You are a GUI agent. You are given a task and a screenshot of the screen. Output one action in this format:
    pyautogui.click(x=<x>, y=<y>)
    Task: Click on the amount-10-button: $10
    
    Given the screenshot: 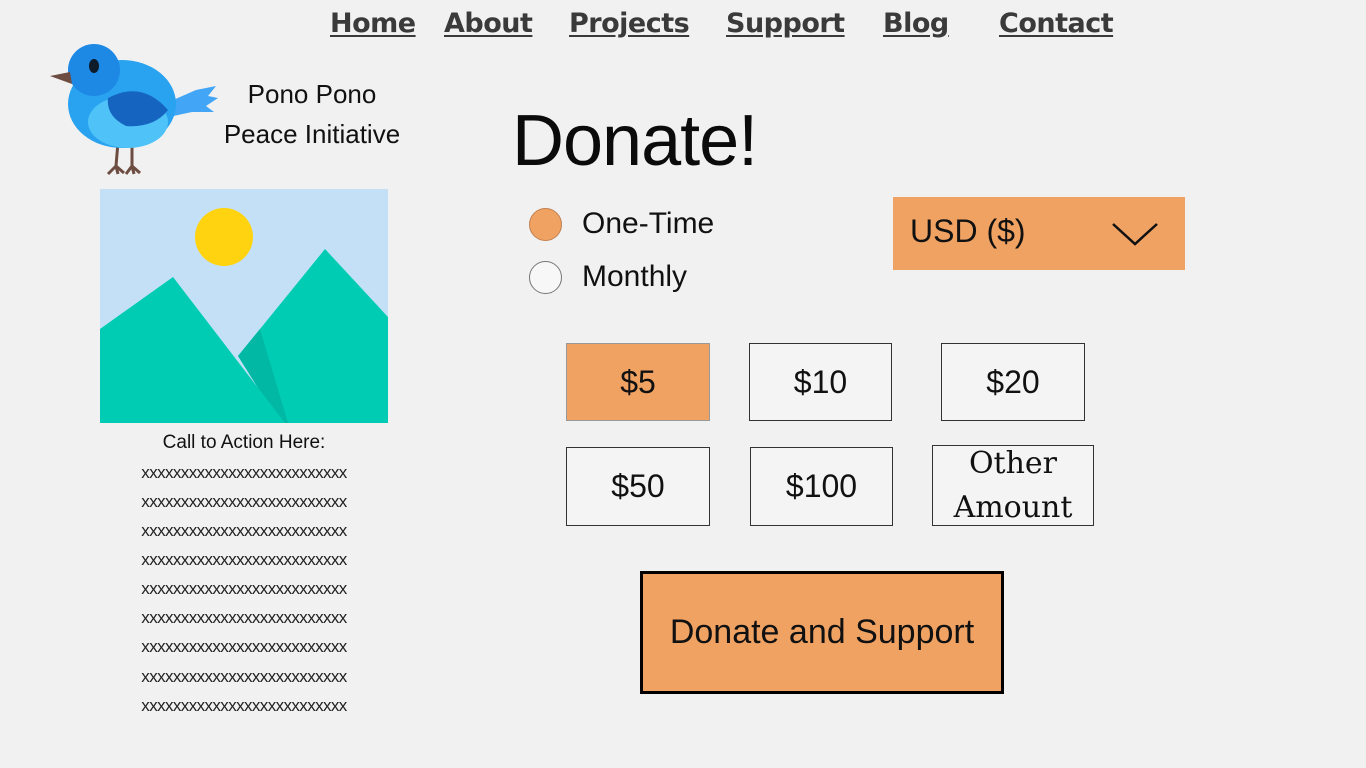 What is the action you would take?
    pyautogui.click(x=820, y=382)
    